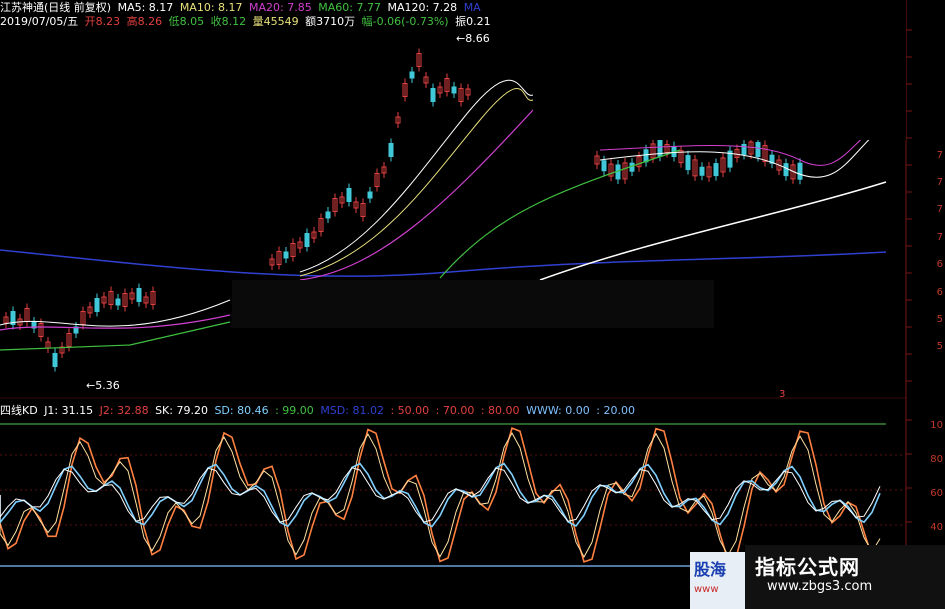  I want to click on ma250-line, so click(443, 263).